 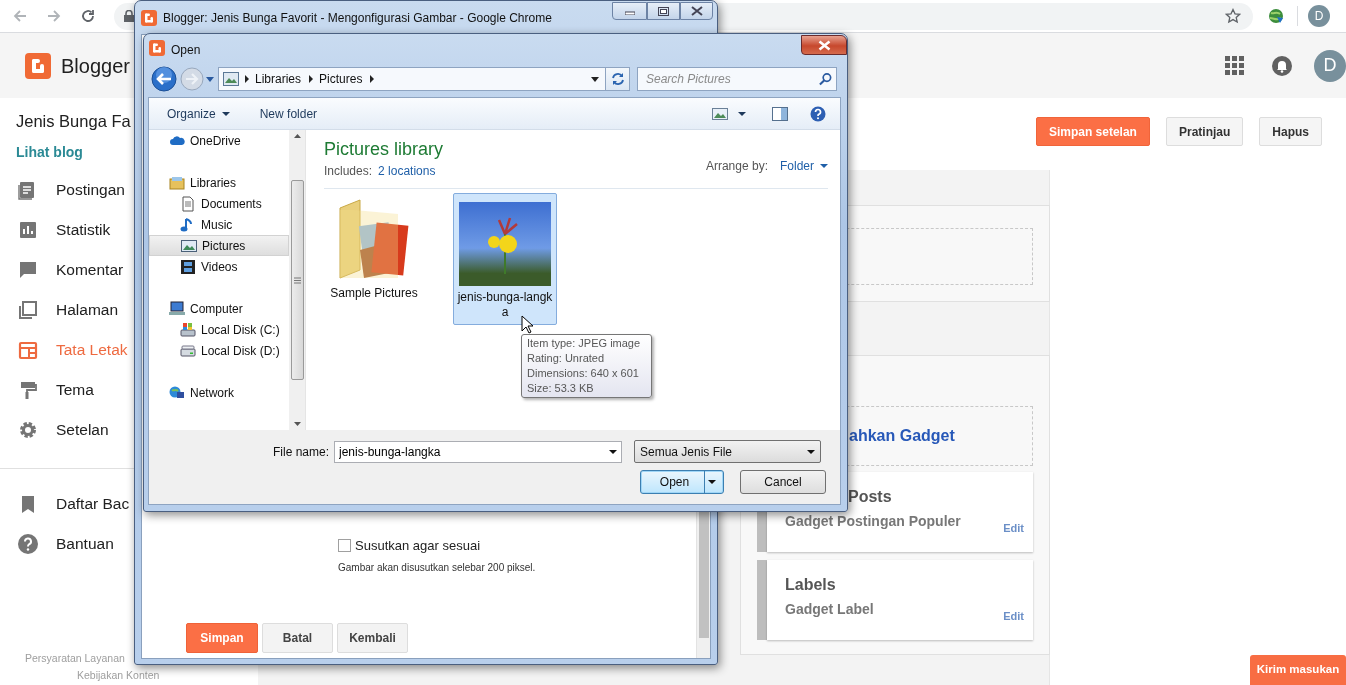 What do you see at coordinates (28, 430) in the screenshot?
I see `settings-icon` at bounding box center [28, 430].